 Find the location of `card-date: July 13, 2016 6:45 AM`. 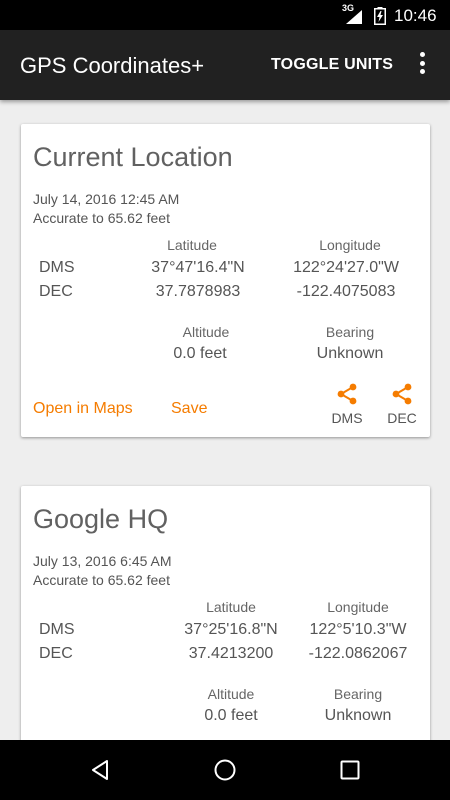

card-date: July 13, 2016 6:45 AM is located at coordinates (102, 561).